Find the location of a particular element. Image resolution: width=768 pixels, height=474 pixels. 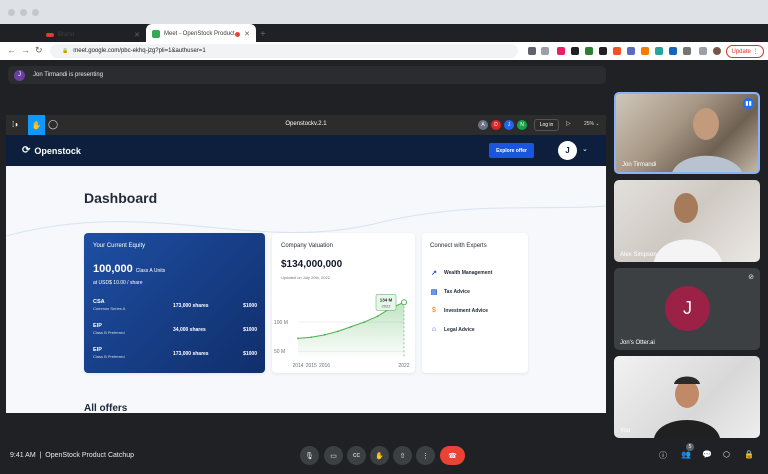

collaborator-avatar: N is located at coordinates (522, 125).